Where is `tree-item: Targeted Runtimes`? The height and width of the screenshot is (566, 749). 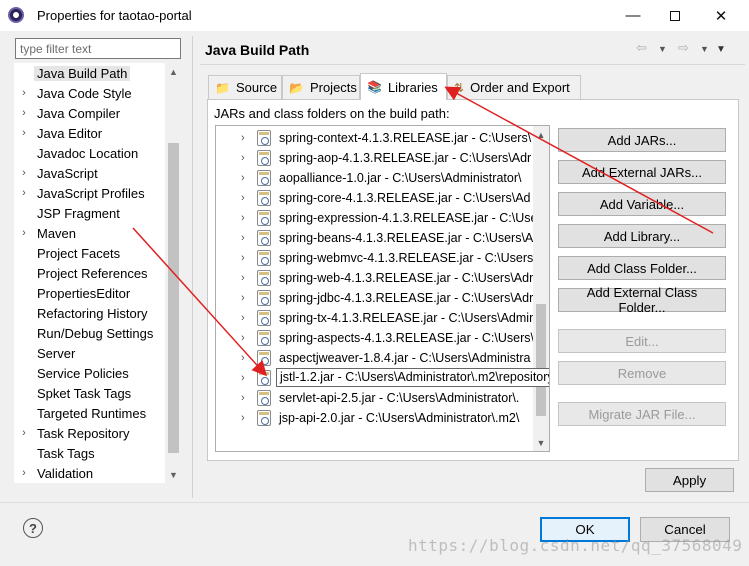
tree-item: Targeted Runtimes is located at coordinates (90, 413).